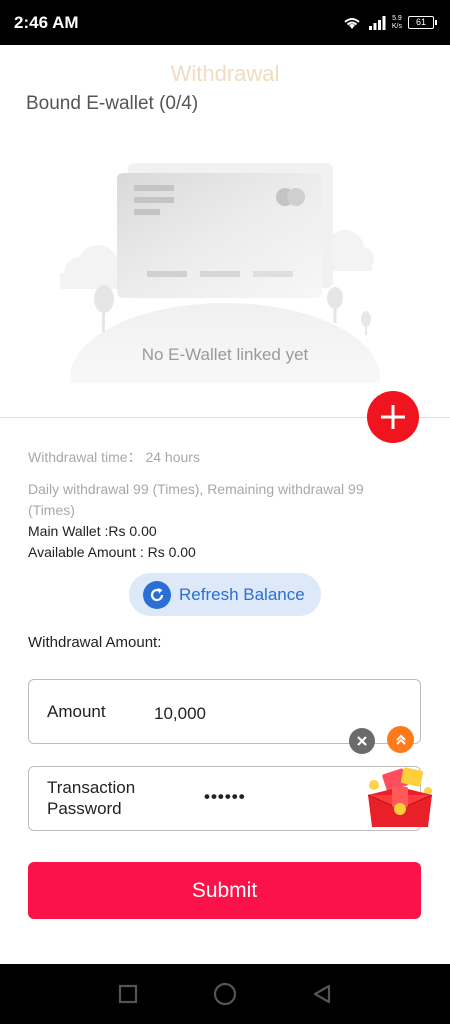 This screenshot has width=450, height=1024. Describe the element at coordinates (91, 798) in the screenshot. I see `transaction-password-label: Transaction Password` at that location.